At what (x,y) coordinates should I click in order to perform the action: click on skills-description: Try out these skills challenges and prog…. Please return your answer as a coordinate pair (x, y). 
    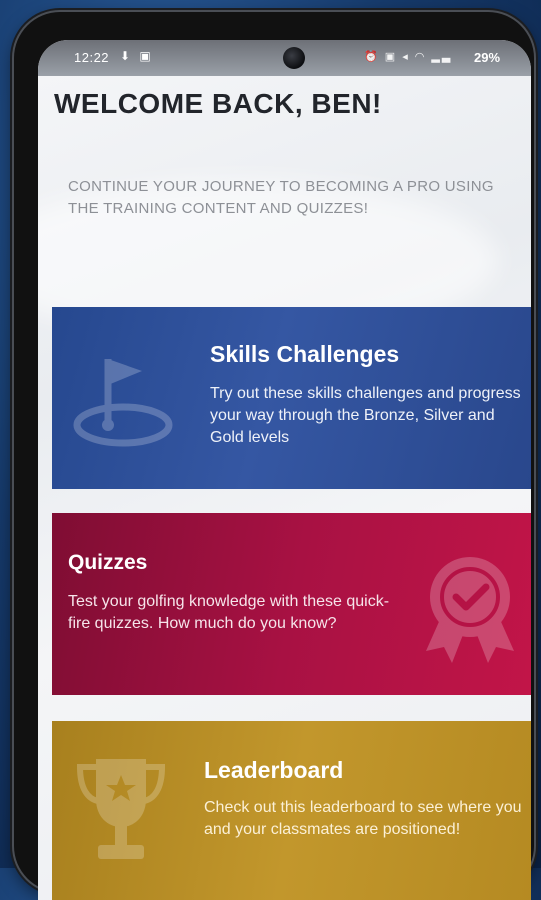
    Looking at the image, I should click on (365, 415).